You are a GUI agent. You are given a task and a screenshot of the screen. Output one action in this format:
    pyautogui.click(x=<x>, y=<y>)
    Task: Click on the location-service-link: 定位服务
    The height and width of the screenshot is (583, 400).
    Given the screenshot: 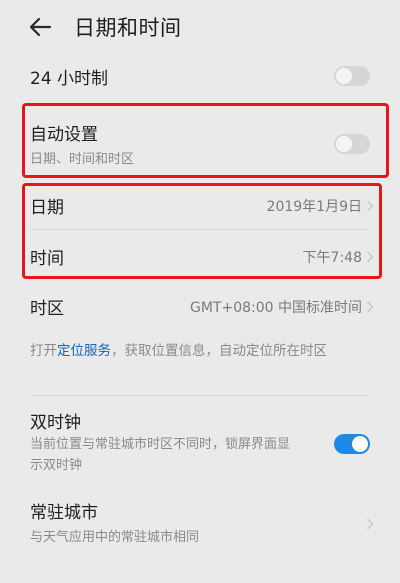 What is the action you would take?
    pyautogui.click(x=84, y=351)
    